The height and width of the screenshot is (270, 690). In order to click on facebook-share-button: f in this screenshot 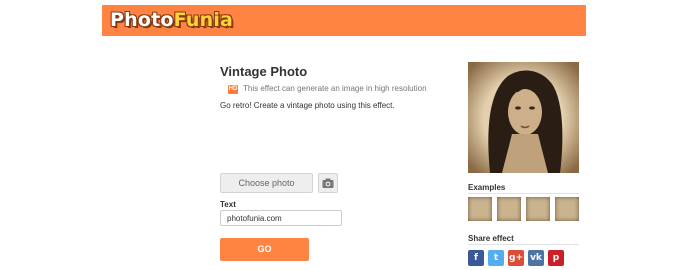, I will do `click(476, 258)`.